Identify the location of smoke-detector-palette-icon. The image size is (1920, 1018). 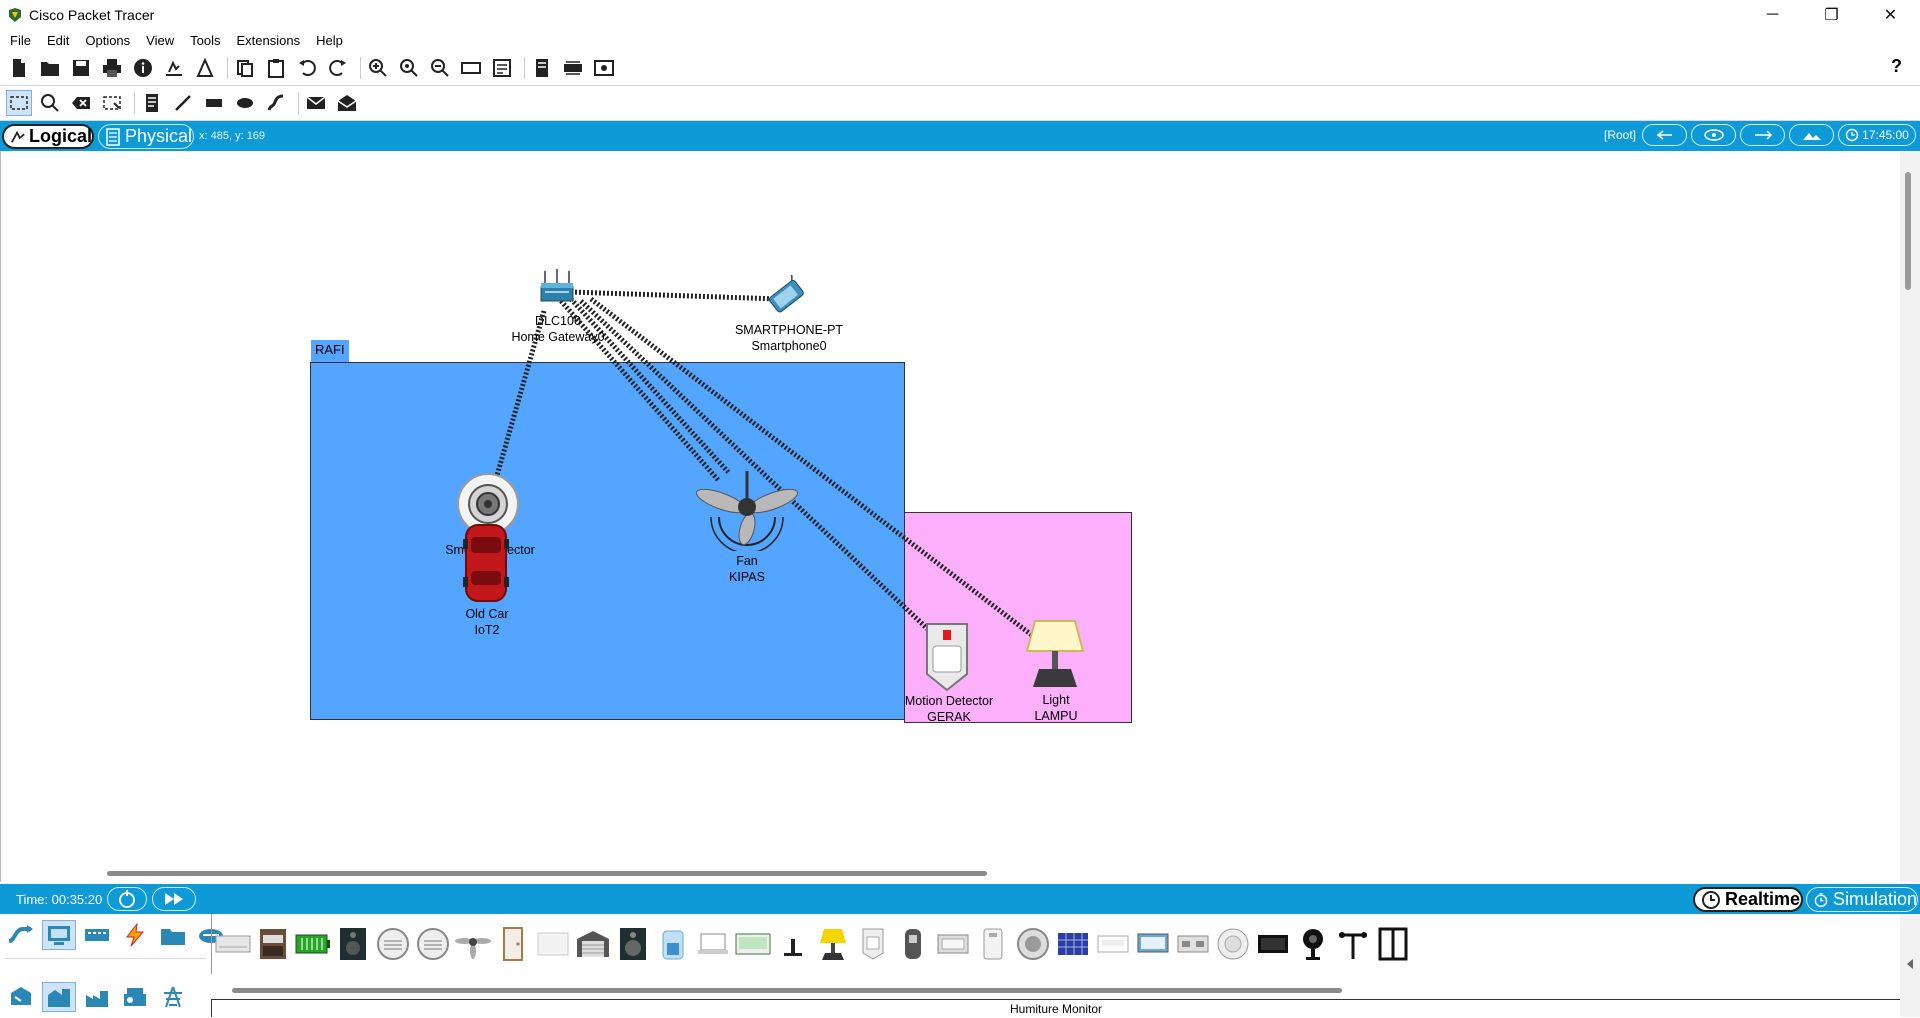
(1033, 944).